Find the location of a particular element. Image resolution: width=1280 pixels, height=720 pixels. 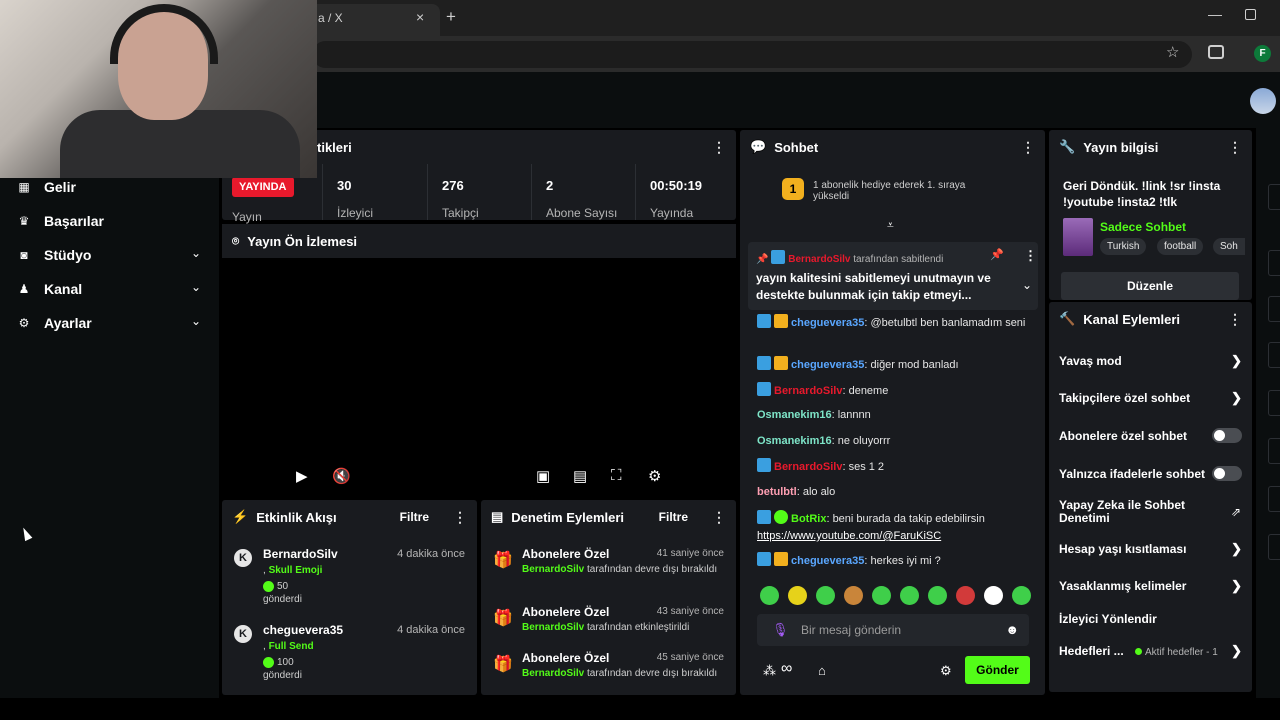

action-banned-words: Yasaklanmış kelimeler ❯ is located at coordinates (1150, 586).